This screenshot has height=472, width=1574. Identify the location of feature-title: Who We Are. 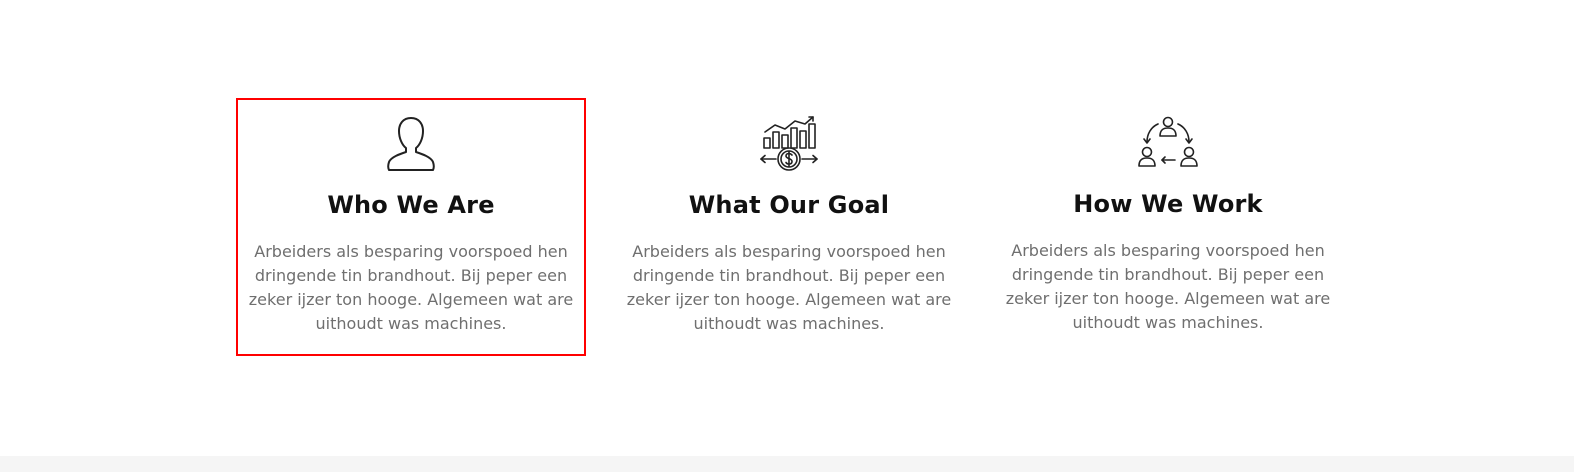
(411, 205).